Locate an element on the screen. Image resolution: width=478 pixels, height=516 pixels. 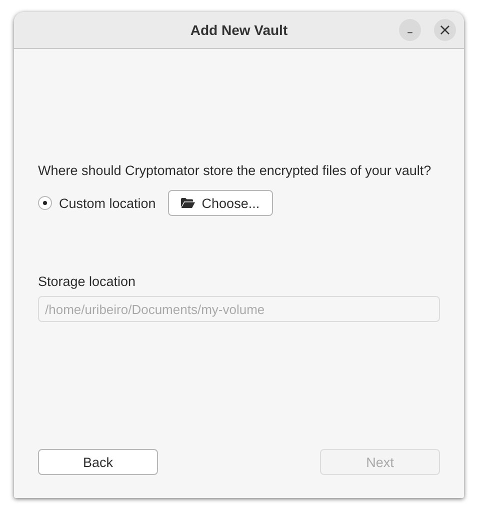
window-title: Add New Vault is located at coordinates (239, 30).